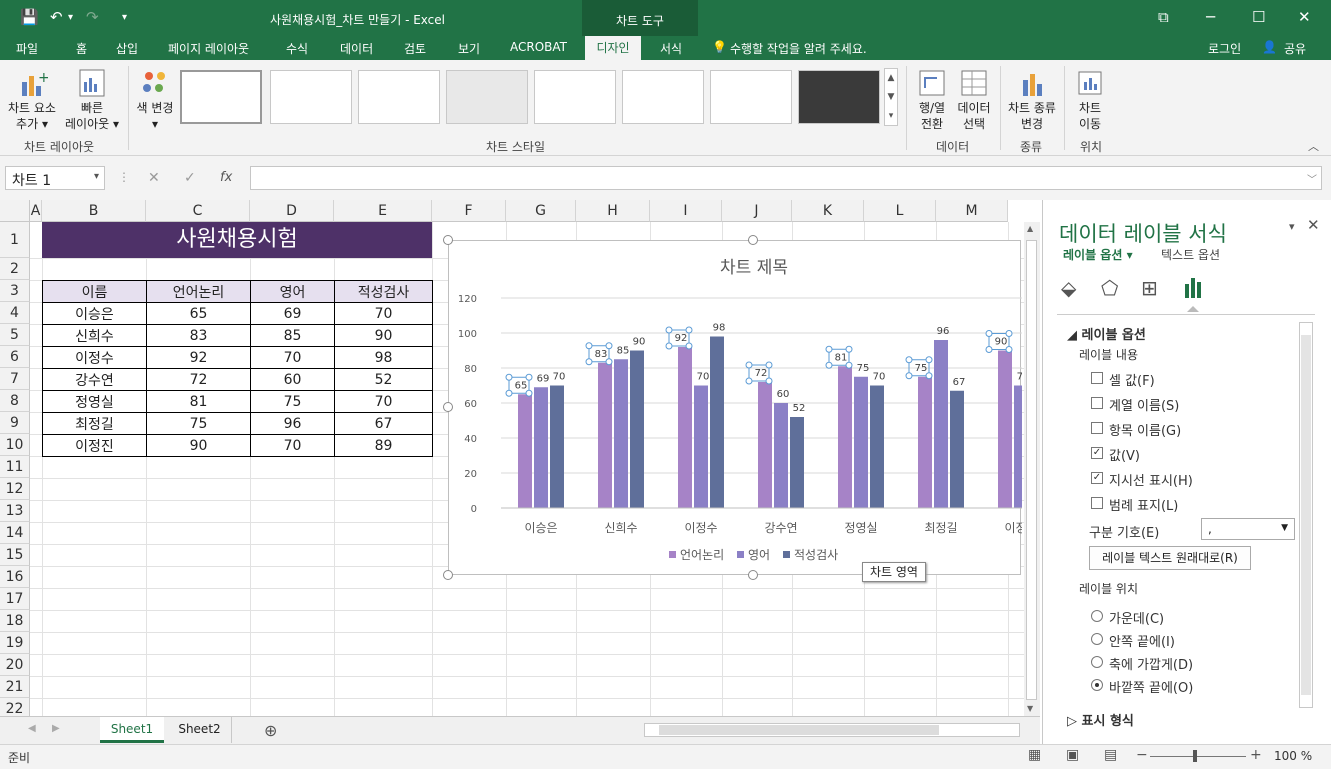 The height and width of the screenshot is (769, 1331). I want to click on row-header-1: 1, so click(15, 240).